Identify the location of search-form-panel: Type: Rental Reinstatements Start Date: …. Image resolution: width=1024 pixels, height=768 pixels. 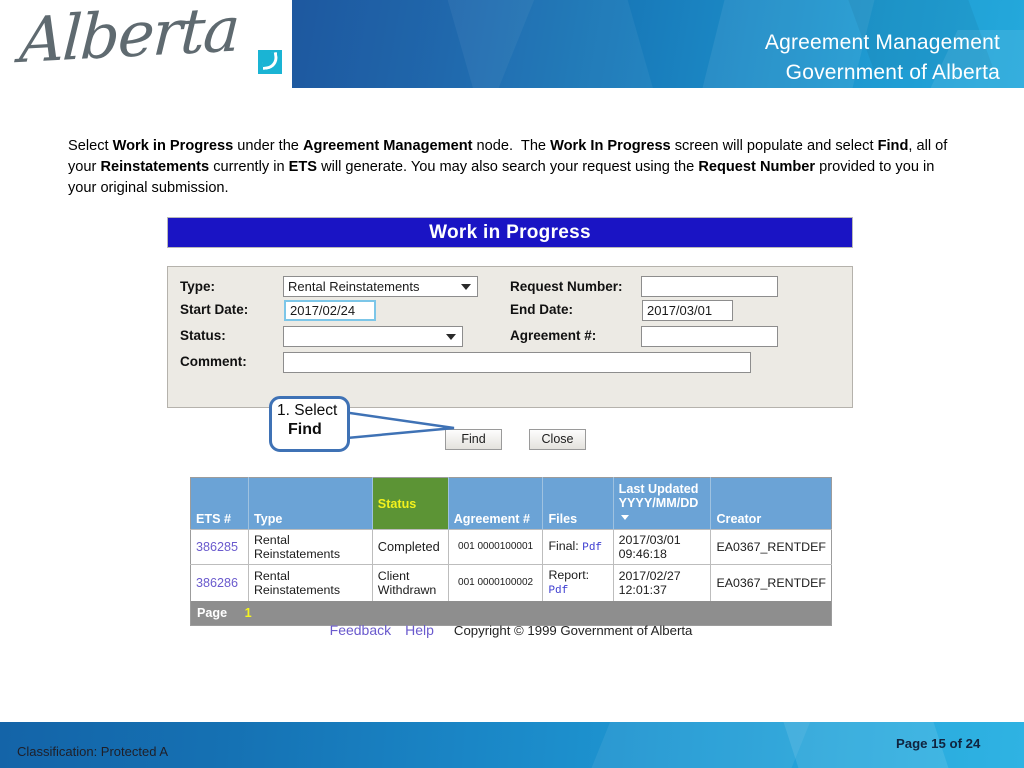
(510, 337).